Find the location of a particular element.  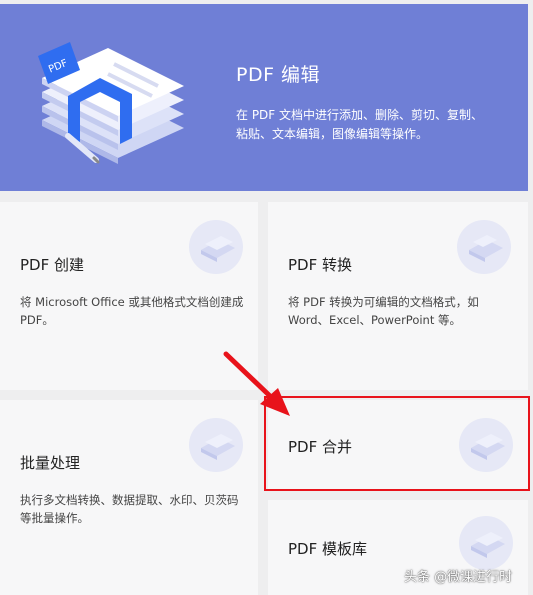

template-doc-icon is located at coordinates (486, 543).